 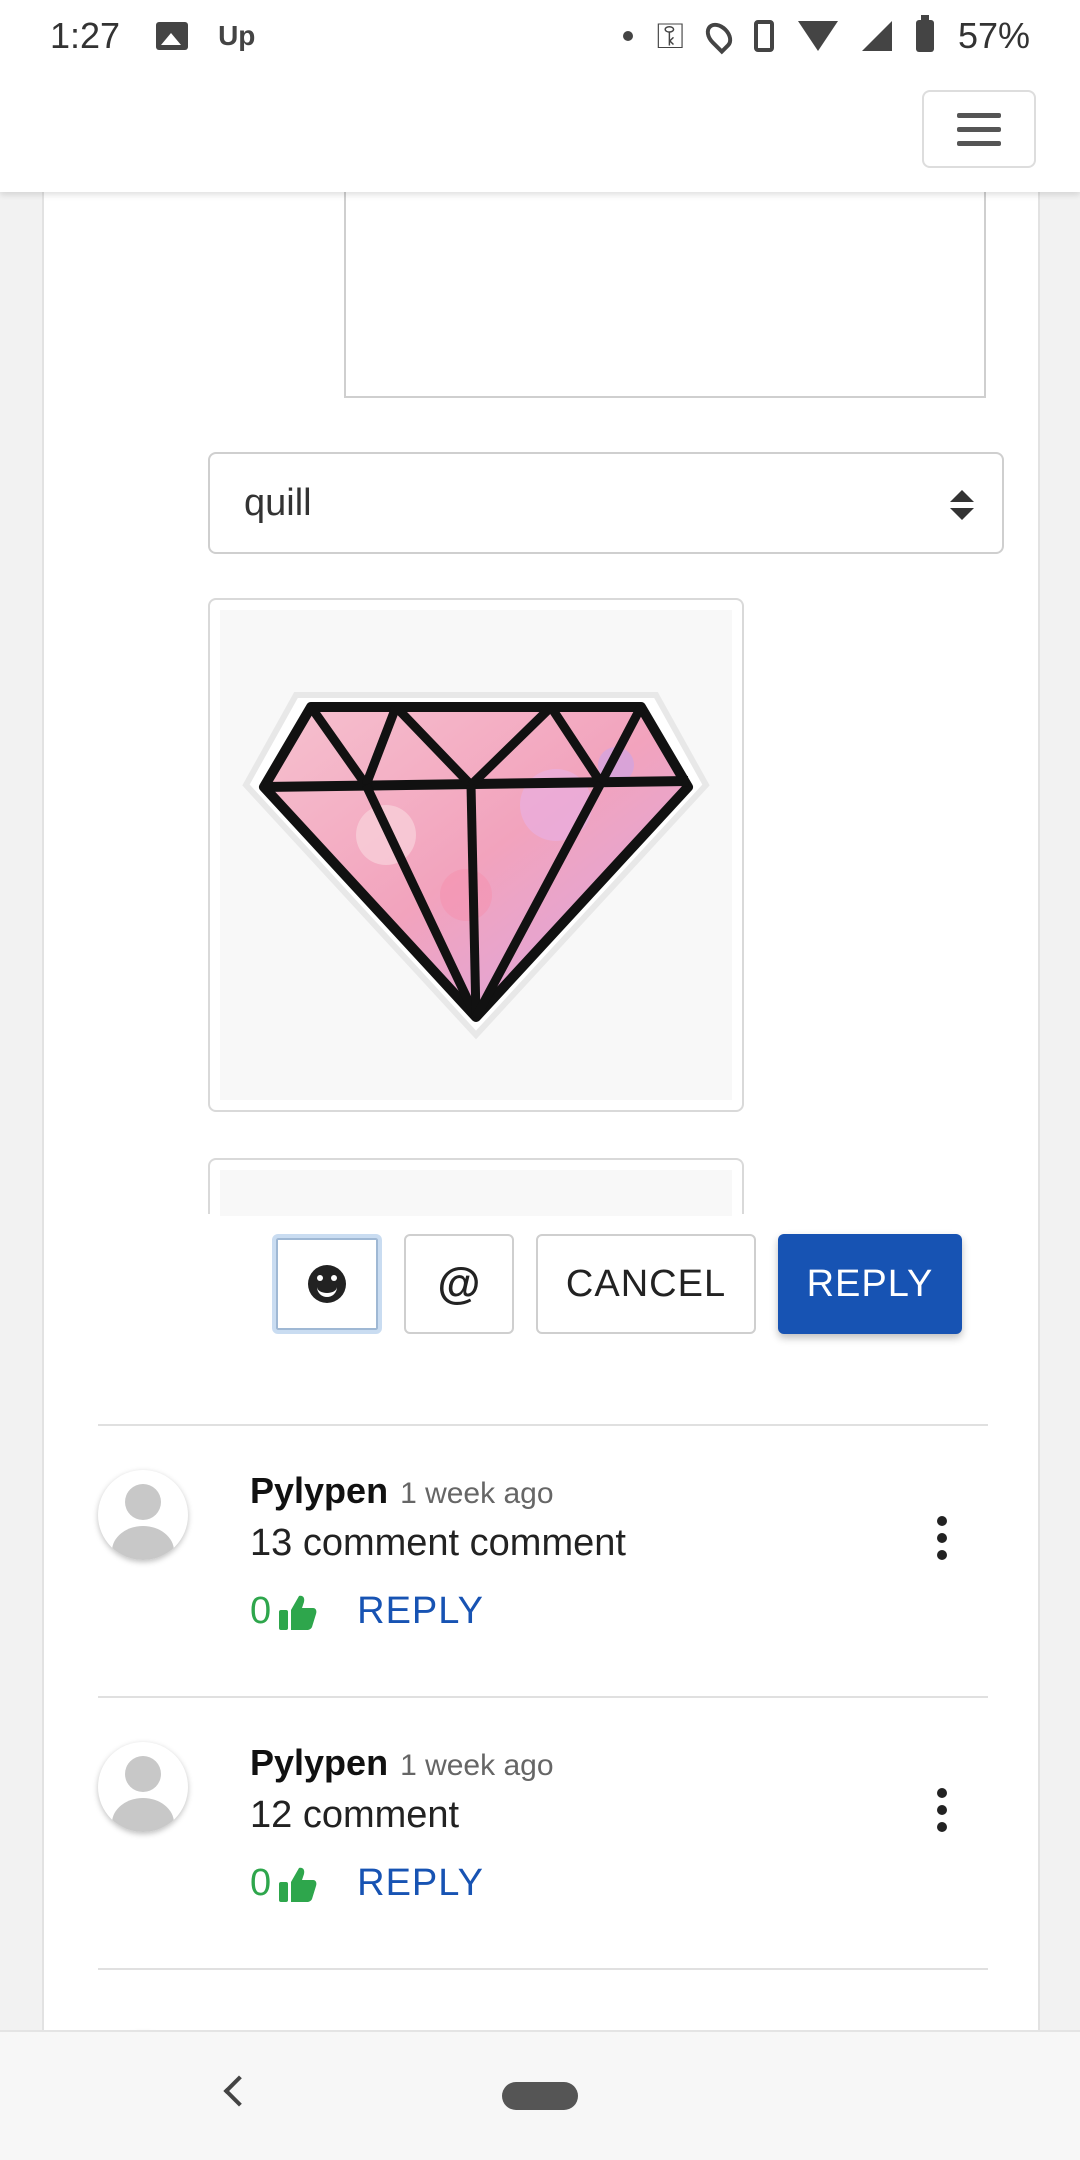 I want to click on back-icon, so click(x=239, y=2091).